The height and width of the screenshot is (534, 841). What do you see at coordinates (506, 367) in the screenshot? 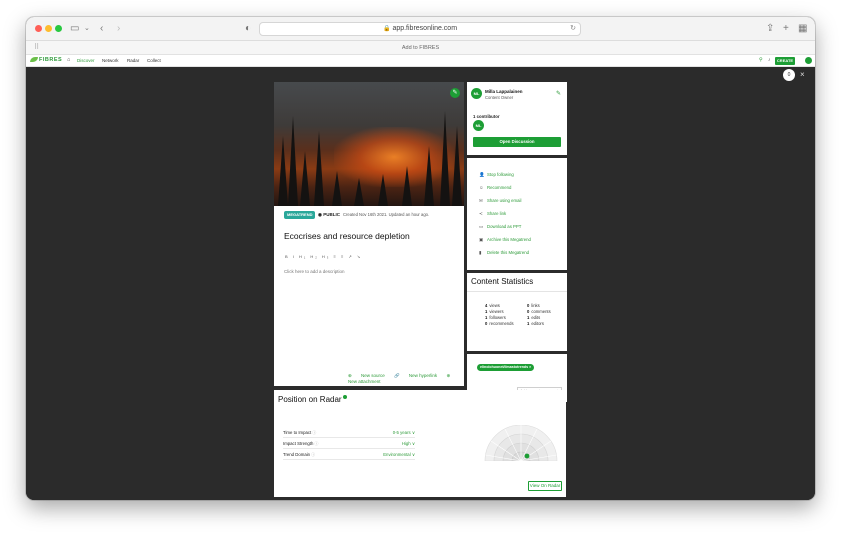
I see `tag-chip: elinolohuonet/ilmastotrends ×` at bounding box center [506, 367].